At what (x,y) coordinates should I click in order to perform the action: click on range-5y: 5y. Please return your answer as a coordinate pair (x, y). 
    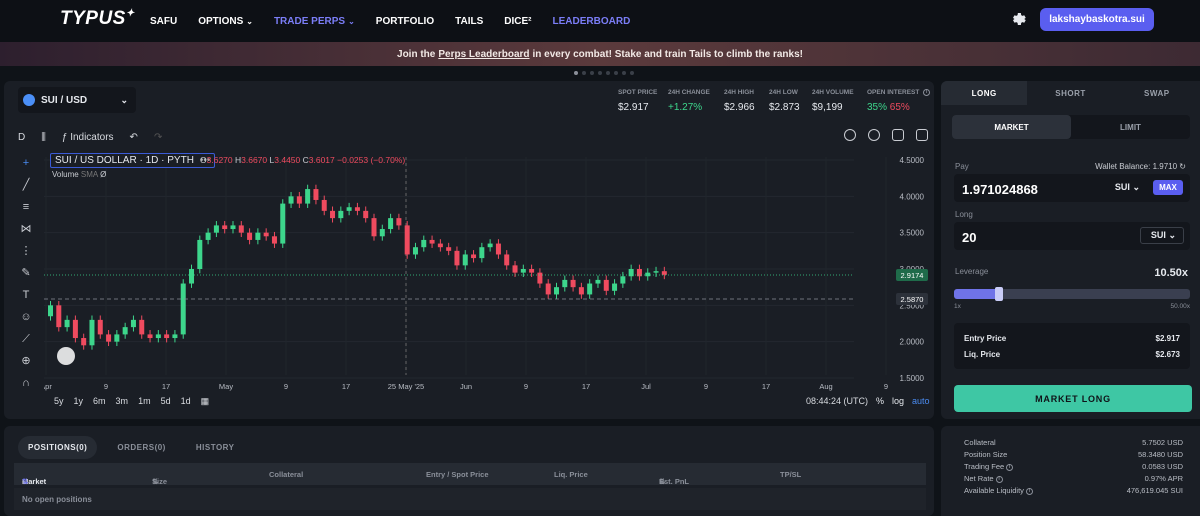
    Looking at the image, I should click on (59, 401).